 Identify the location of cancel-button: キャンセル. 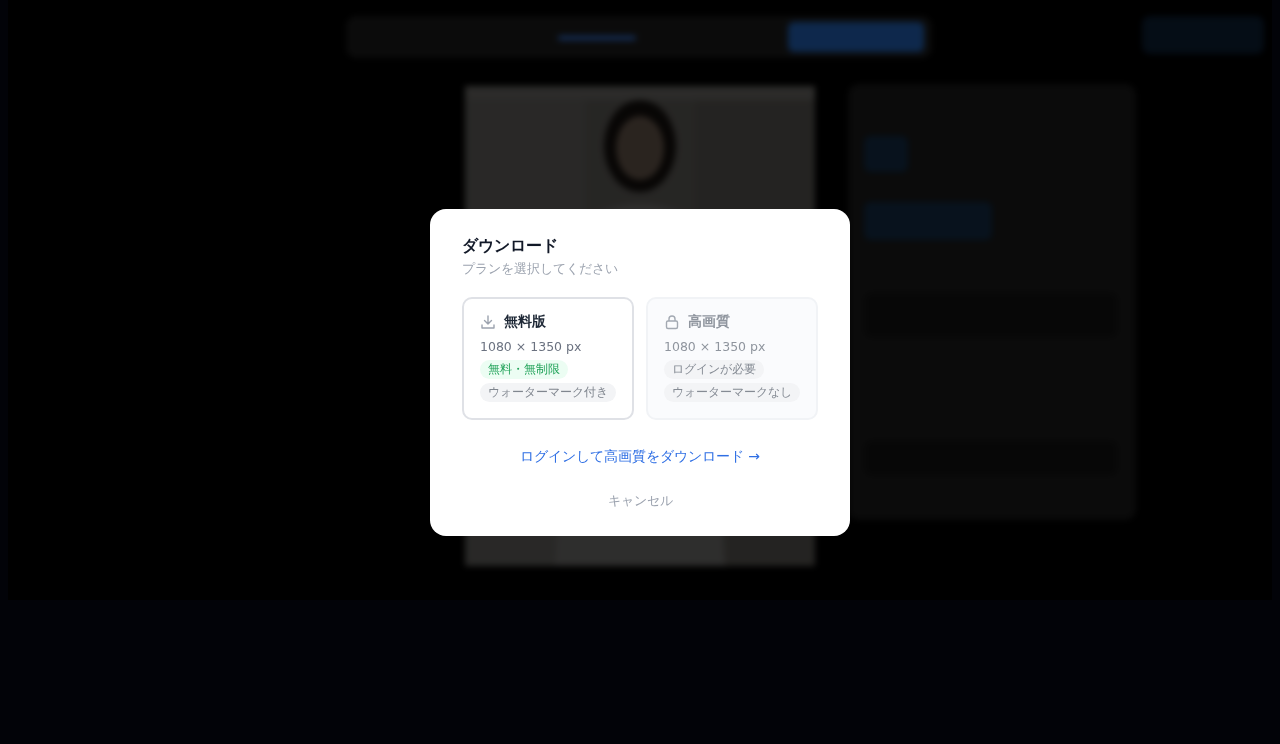
(640, 500).